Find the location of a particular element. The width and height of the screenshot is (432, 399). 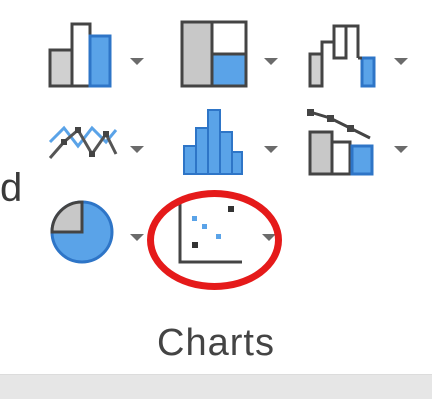

ribbon-bottom-edge is located at coordinates (216, 386).